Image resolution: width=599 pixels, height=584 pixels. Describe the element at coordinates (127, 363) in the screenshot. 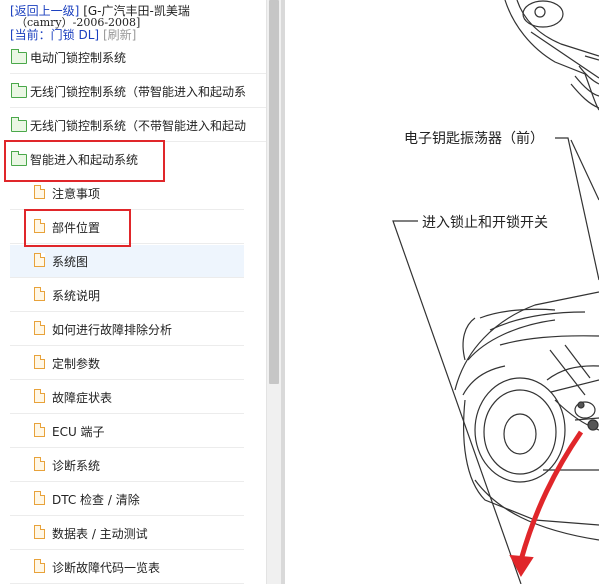

I see `tree-page-customize: 定制参数` at that location.